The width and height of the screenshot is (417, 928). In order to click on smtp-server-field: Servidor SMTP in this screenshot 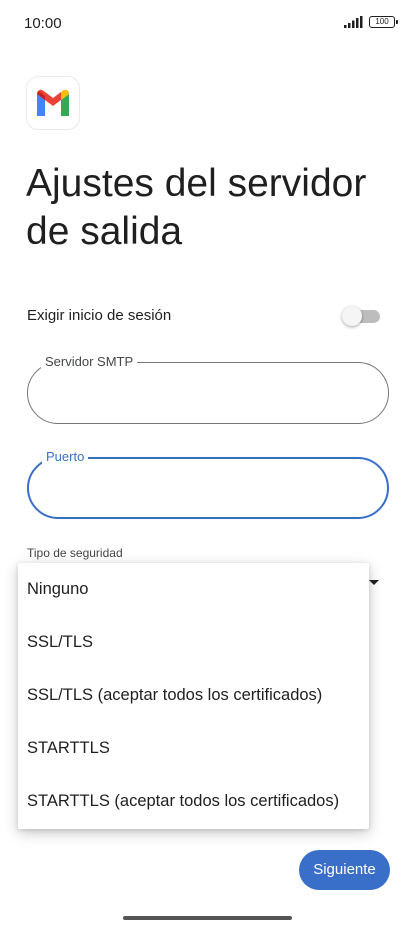, I will do `click(208, 389)`.